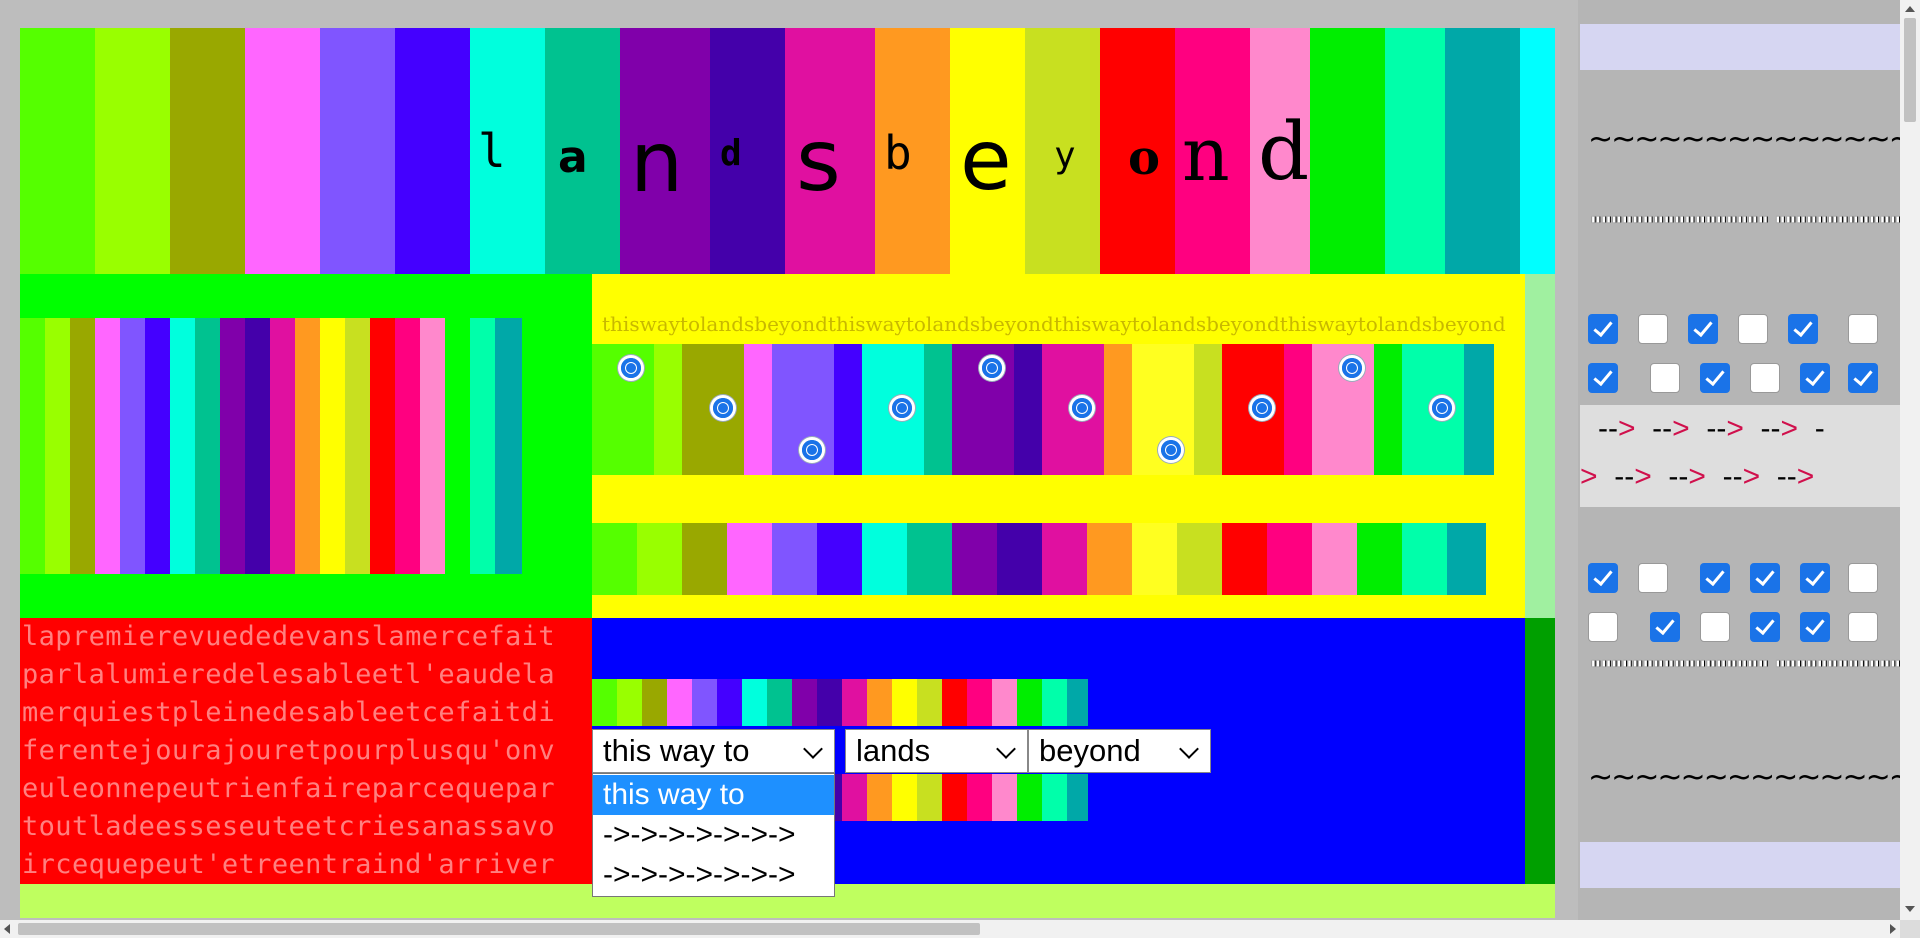  Describe the element at coordinates (1910, 9) in the screenshot. I see `scroll-up-arrow-icon` at that location.